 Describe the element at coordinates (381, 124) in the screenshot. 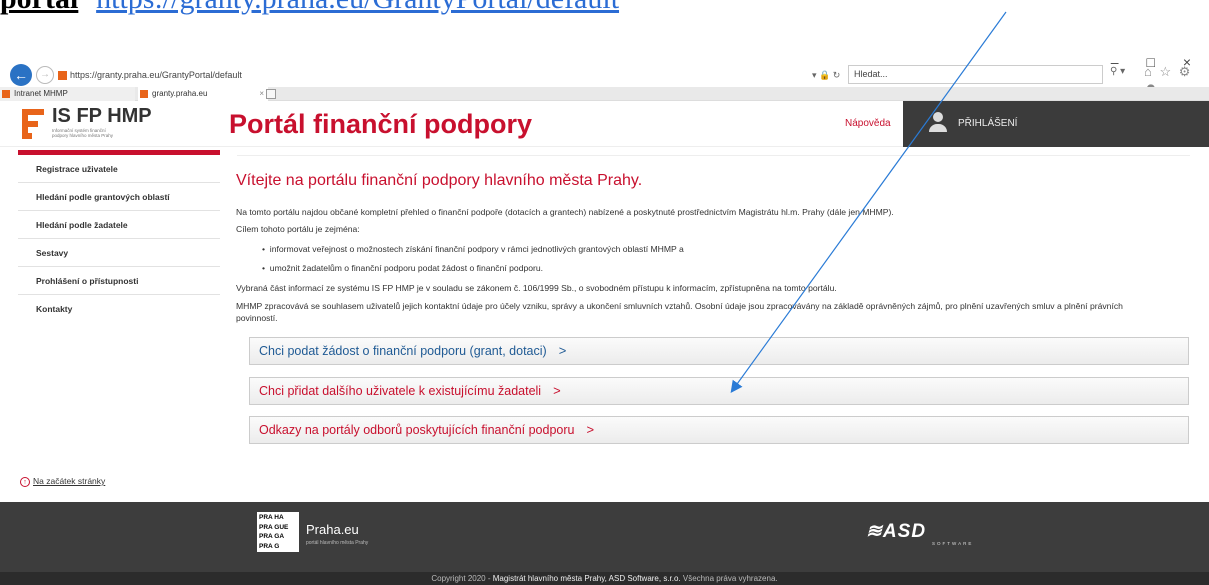

I see `page-title: Portál finanční podpory` at that location.